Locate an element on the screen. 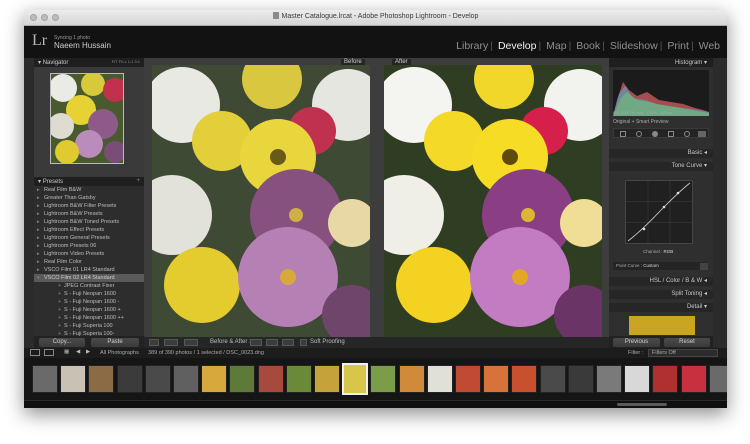 The height and width of the screenshot is (444, 750). preset-folder: Lightroom Effect Presets is located at coordinates (89, 230).